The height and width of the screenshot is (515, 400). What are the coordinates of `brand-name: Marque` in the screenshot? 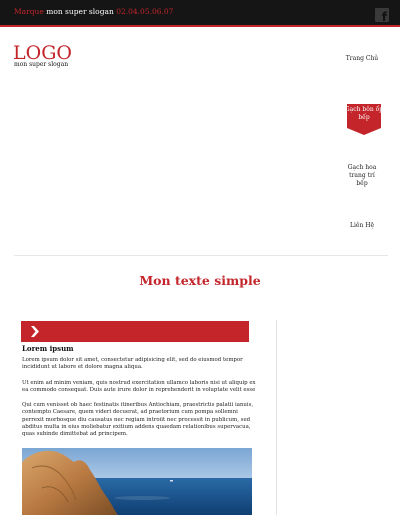 It's located at (29, 11).